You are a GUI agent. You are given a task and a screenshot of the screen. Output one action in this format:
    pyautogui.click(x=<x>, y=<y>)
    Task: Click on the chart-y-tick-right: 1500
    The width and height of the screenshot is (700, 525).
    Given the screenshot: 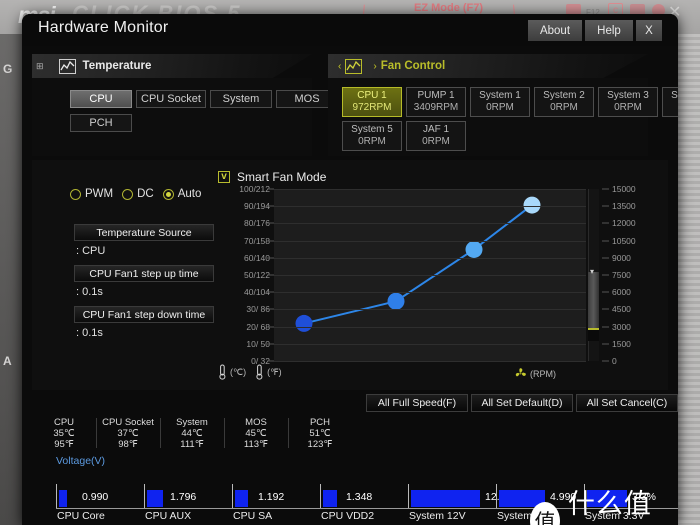 What is the action you would take?
    pyautogui.click(x=621, y=343)
    